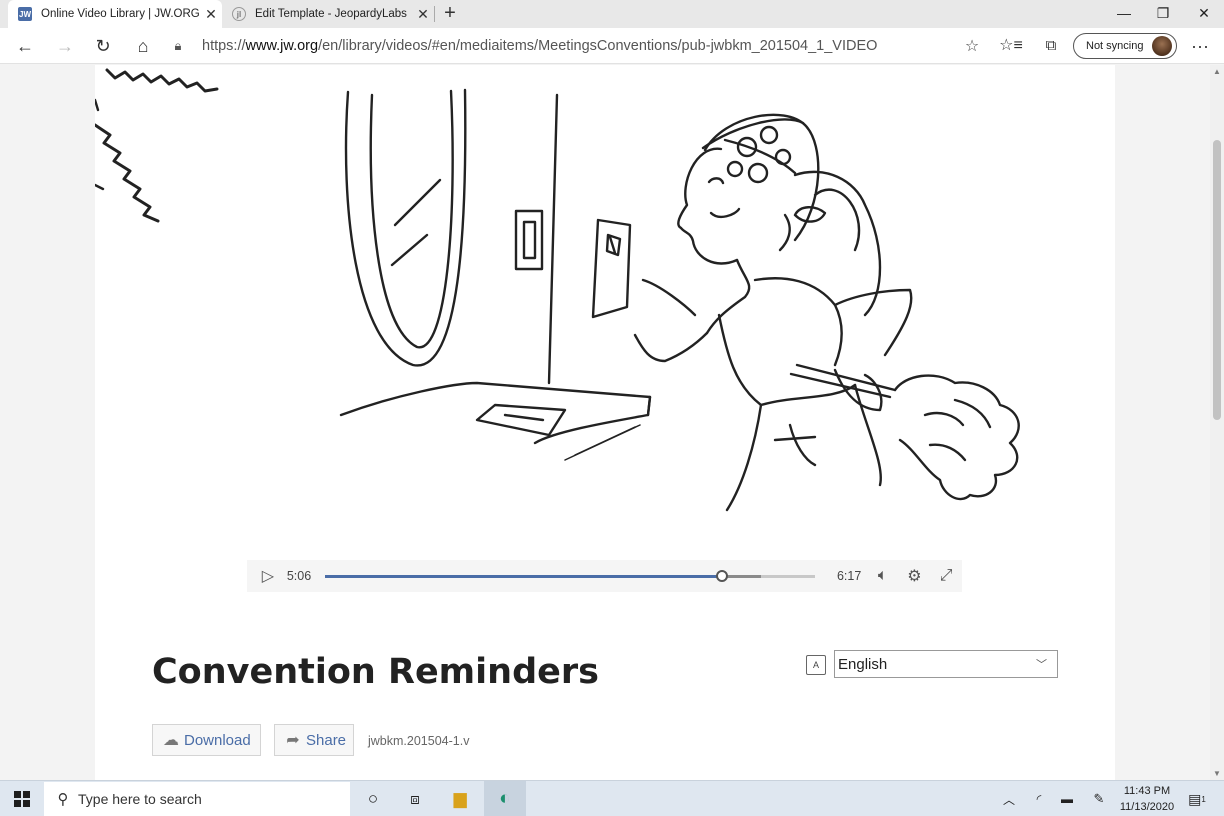  I want to click on search-icon: ⚲, so click(63, 799).